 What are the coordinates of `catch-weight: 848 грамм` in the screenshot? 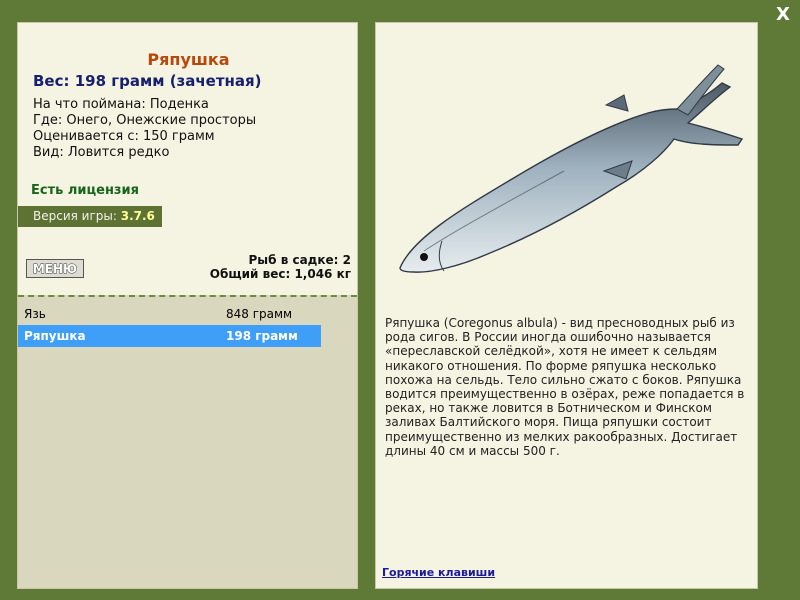 It's located at (259, 314).